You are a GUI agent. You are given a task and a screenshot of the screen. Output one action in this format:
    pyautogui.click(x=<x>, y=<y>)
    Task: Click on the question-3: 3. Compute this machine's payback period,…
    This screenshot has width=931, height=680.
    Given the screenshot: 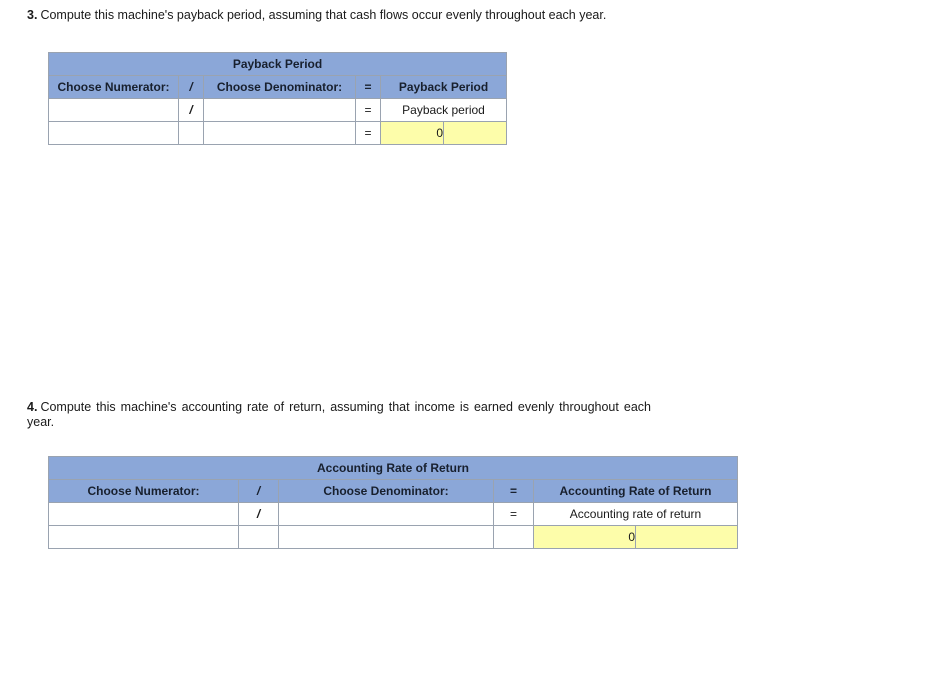 What is the action you would take?
    pyautogui.click(x=377, y=15)
    